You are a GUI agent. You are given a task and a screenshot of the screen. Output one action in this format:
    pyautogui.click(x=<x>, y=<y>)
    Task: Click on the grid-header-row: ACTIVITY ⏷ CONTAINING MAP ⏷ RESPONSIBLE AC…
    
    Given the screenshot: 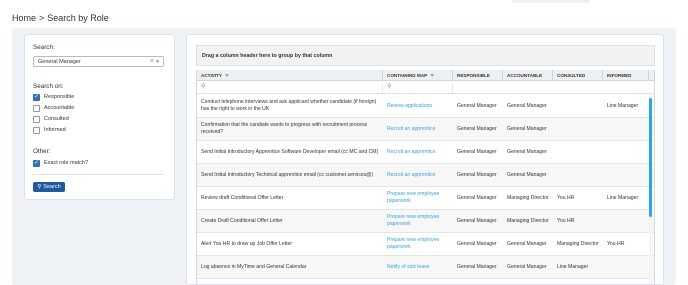 What is the action you would take?
    pyautogui.click(x=425, y=75)
    